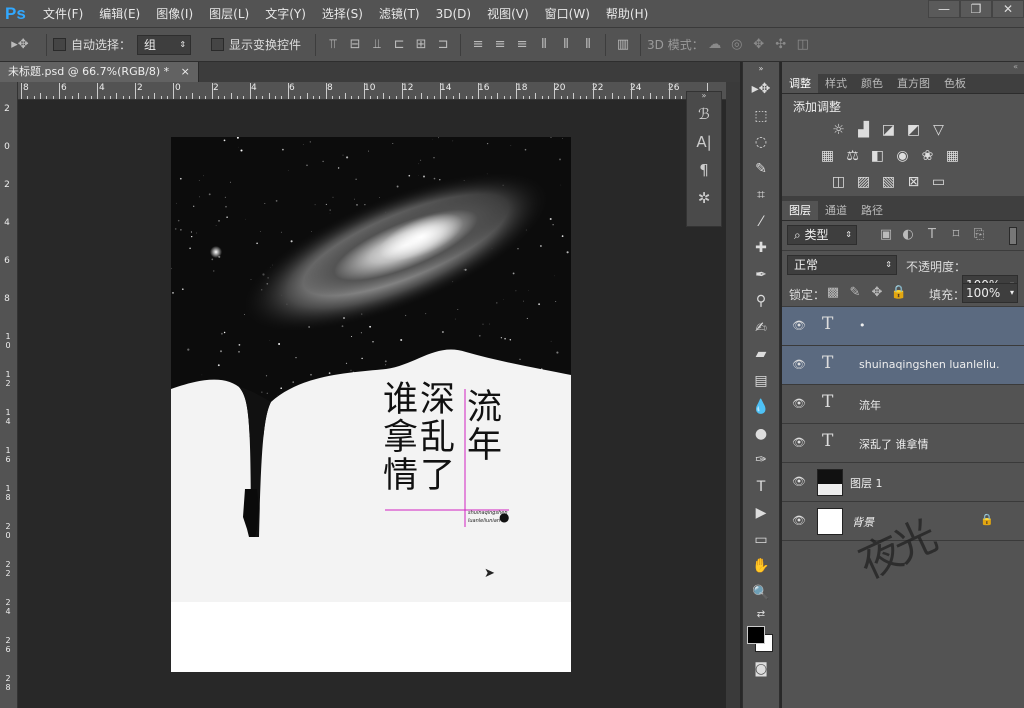  I want to click on align-top-icon: ⫪, so click(333, 45).